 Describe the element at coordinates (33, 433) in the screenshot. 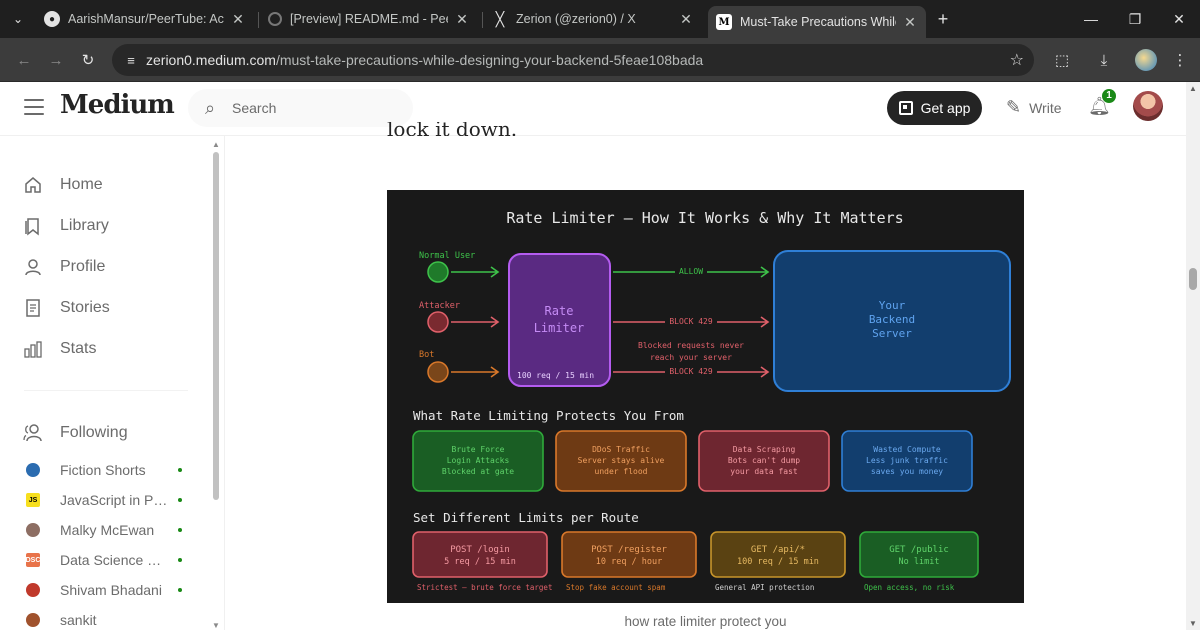

I see `people-icon` at that location.